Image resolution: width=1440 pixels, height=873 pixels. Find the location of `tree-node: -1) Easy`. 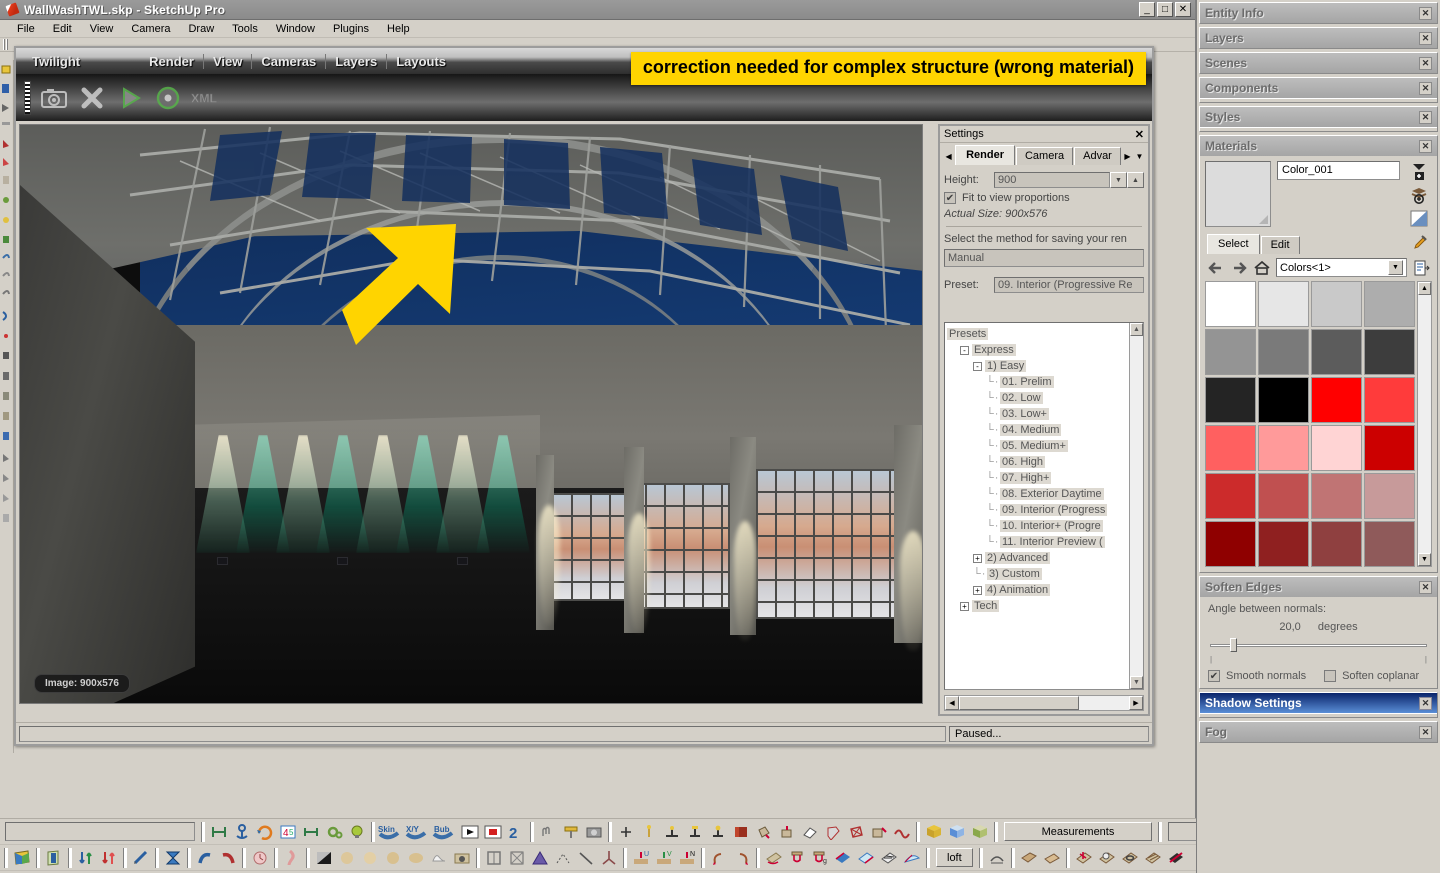

tree-node: -1) Easy is located at coordinates (1044, 366).